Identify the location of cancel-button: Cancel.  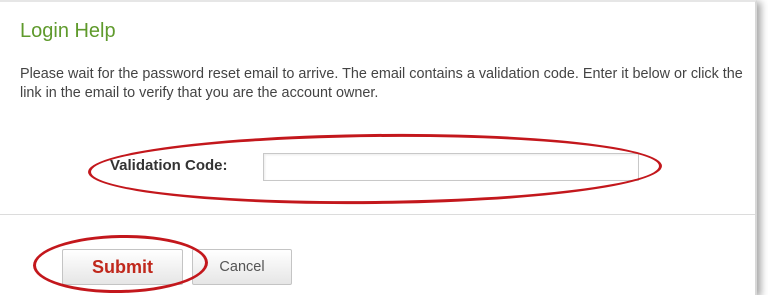
(242, 267).